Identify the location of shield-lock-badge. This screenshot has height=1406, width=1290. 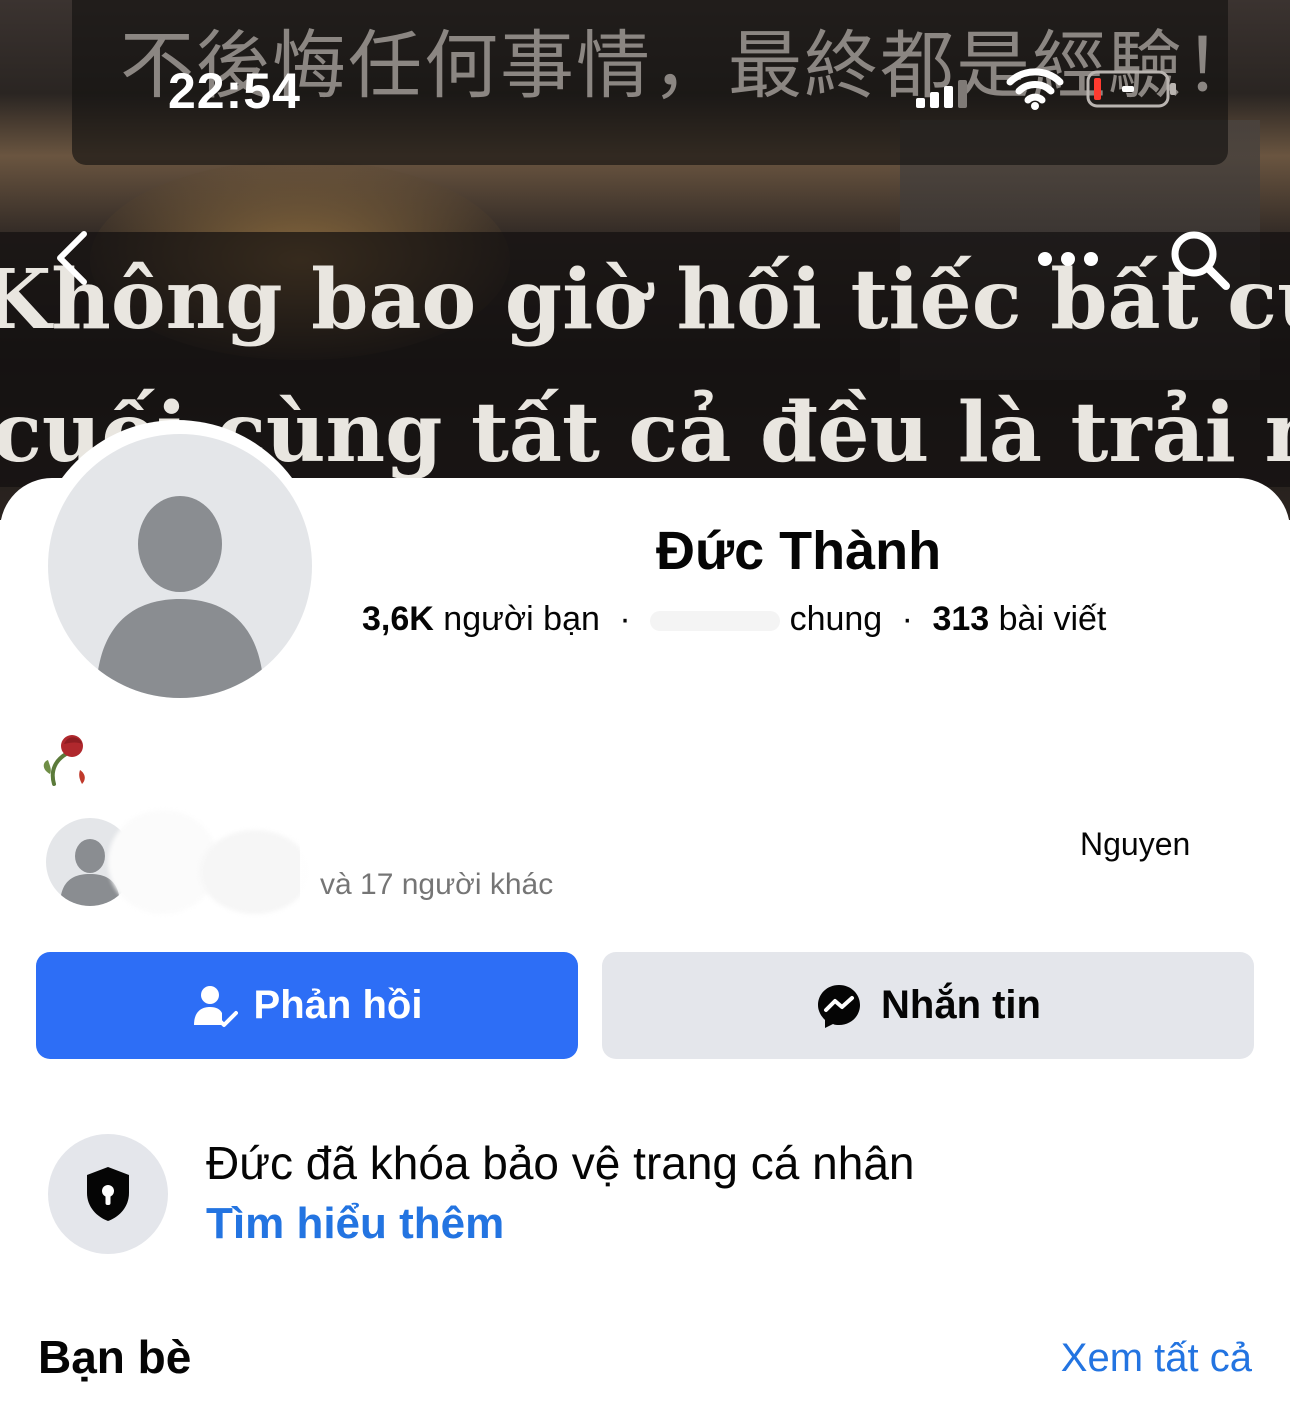
(108, 1194).